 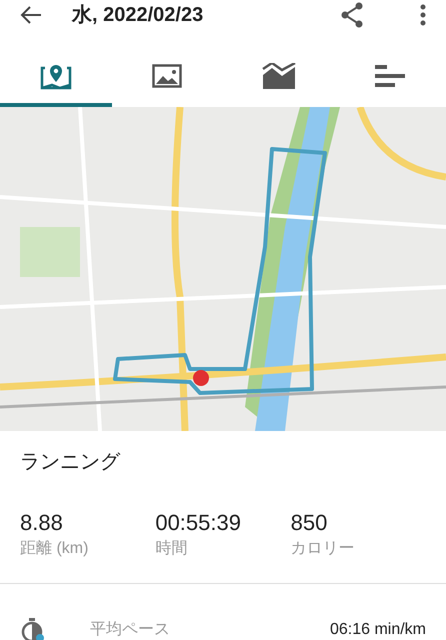 What do you see at coordinates (31, 15) in the screenshot?
I see `back-icon` at bounding box center [31, 15].